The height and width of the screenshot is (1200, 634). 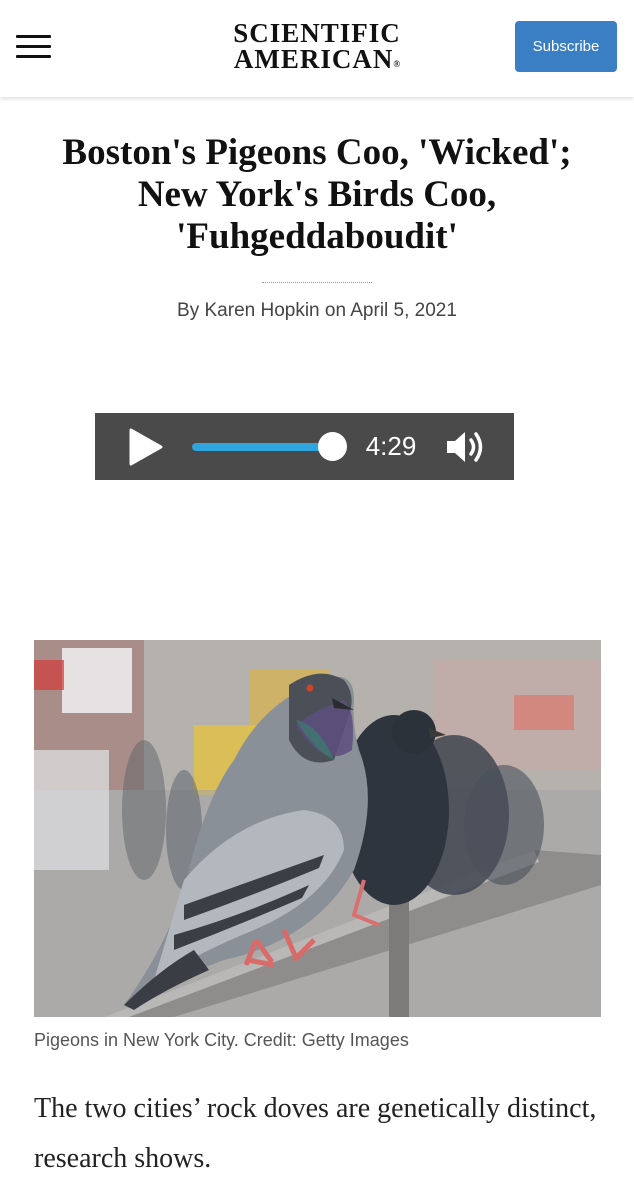 What do you see at coordinates (317, 59) in the screenshot?
I see `logo-line-2: AMERICAN®` at bounding box center [317, 59].